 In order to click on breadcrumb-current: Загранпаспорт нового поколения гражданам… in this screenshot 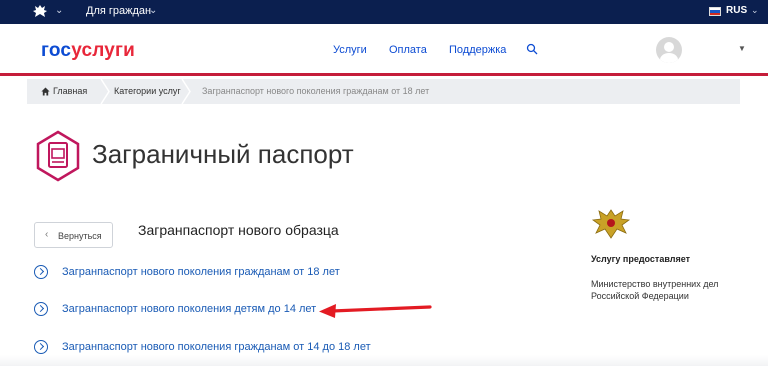, I will do `click(316, 91)`.